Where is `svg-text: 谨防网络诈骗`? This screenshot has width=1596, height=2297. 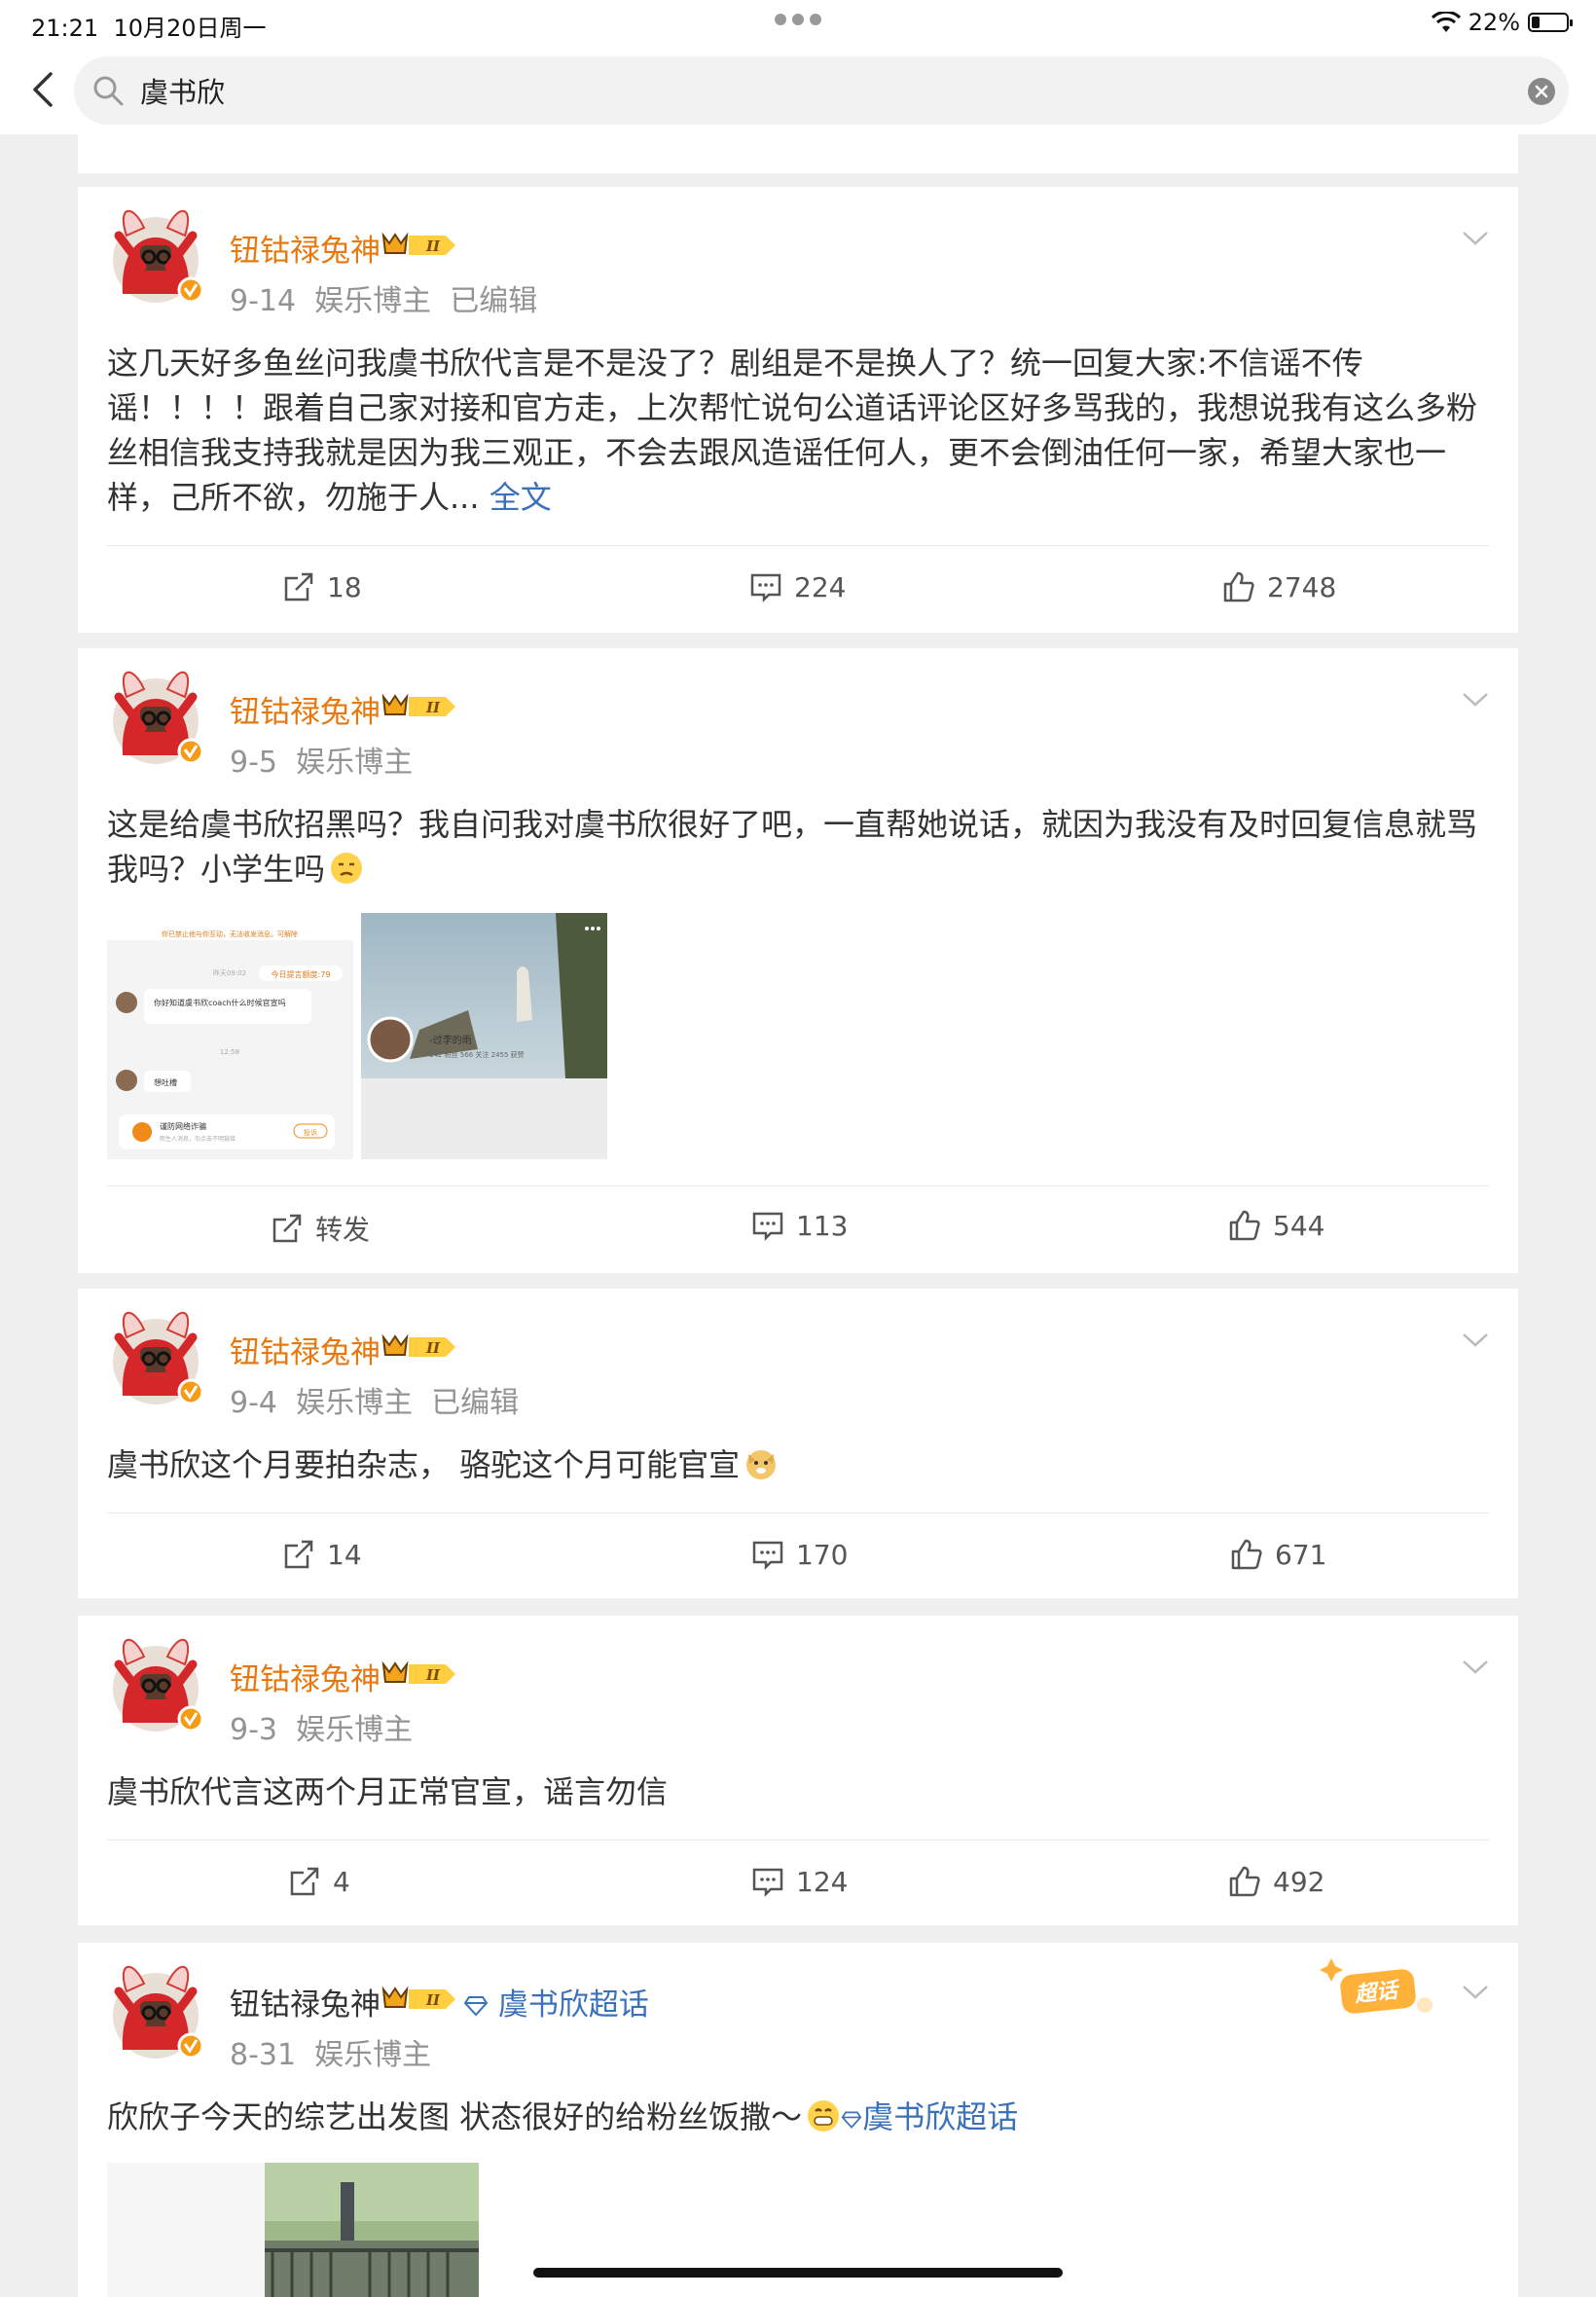 svg-text: 谨防网络诈骗 is located at coordinates (183, 1126).